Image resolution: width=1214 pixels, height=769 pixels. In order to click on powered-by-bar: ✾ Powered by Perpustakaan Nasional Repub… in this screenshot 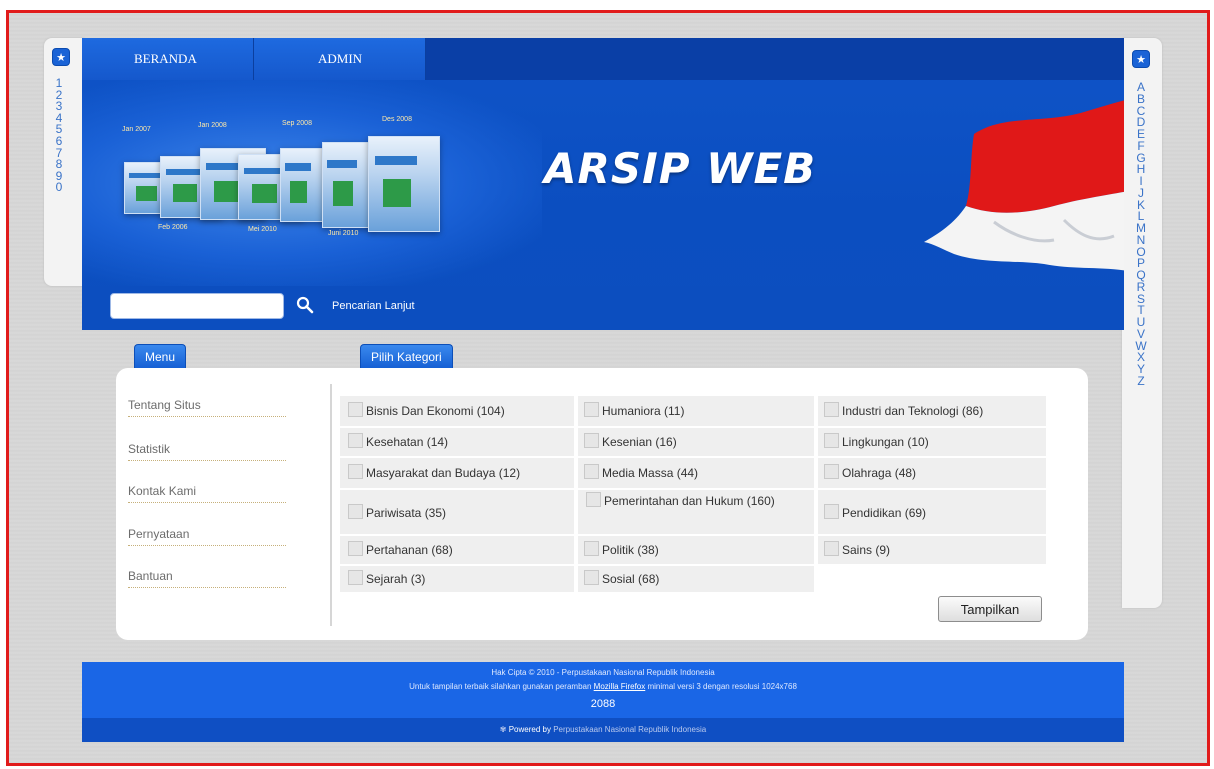, I will do `click(603, 730)`.